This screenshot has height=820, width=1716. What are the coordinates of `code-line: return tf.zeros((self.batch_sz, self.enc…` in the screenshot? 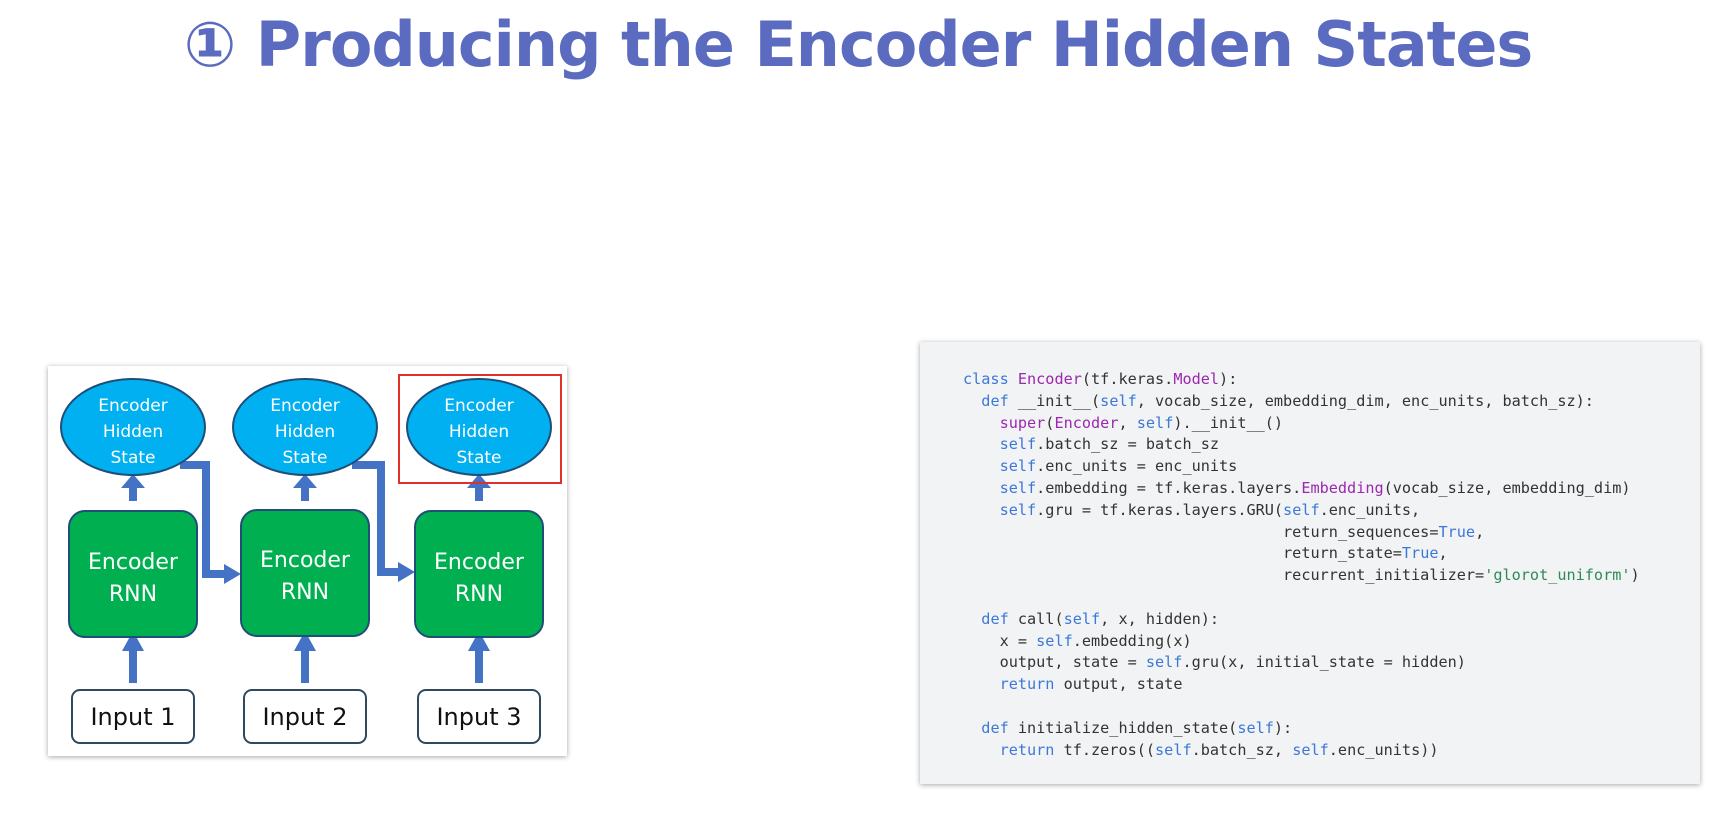 It's located at (1331, 751).